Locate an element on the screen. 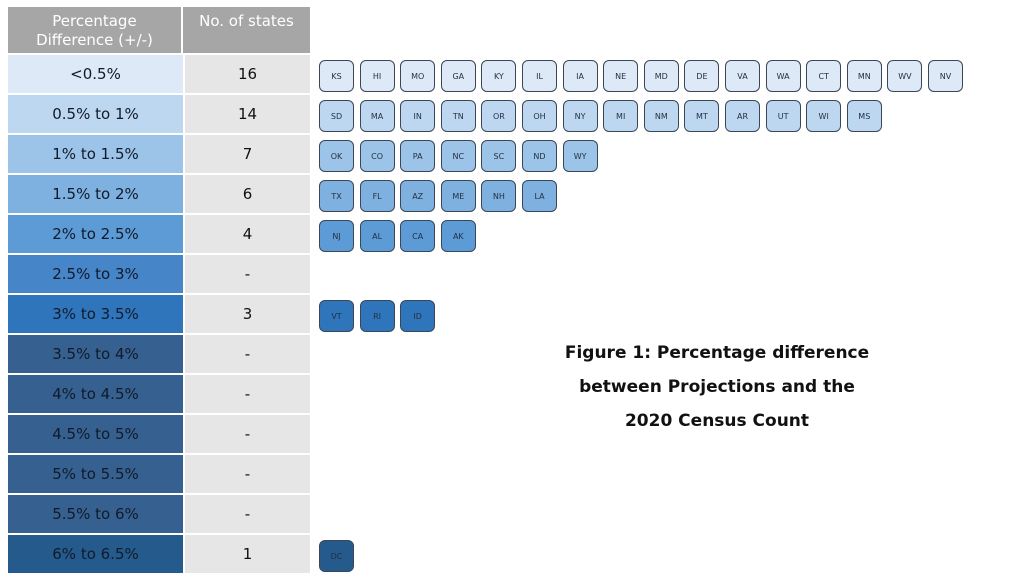  state-tile: AL is located at coordinates (377, 236).